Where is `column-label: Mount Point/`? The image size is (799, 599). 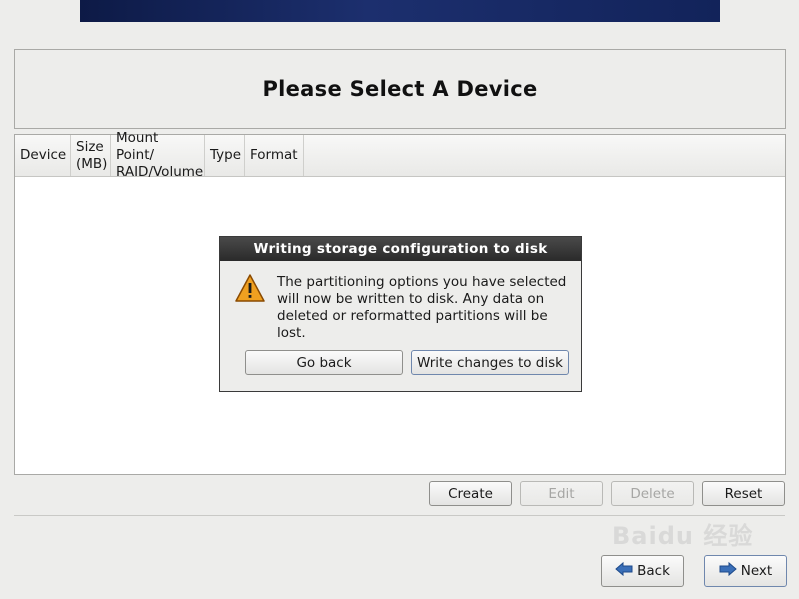 column-label: Mount Point/ is located at coordinates (137, 146).